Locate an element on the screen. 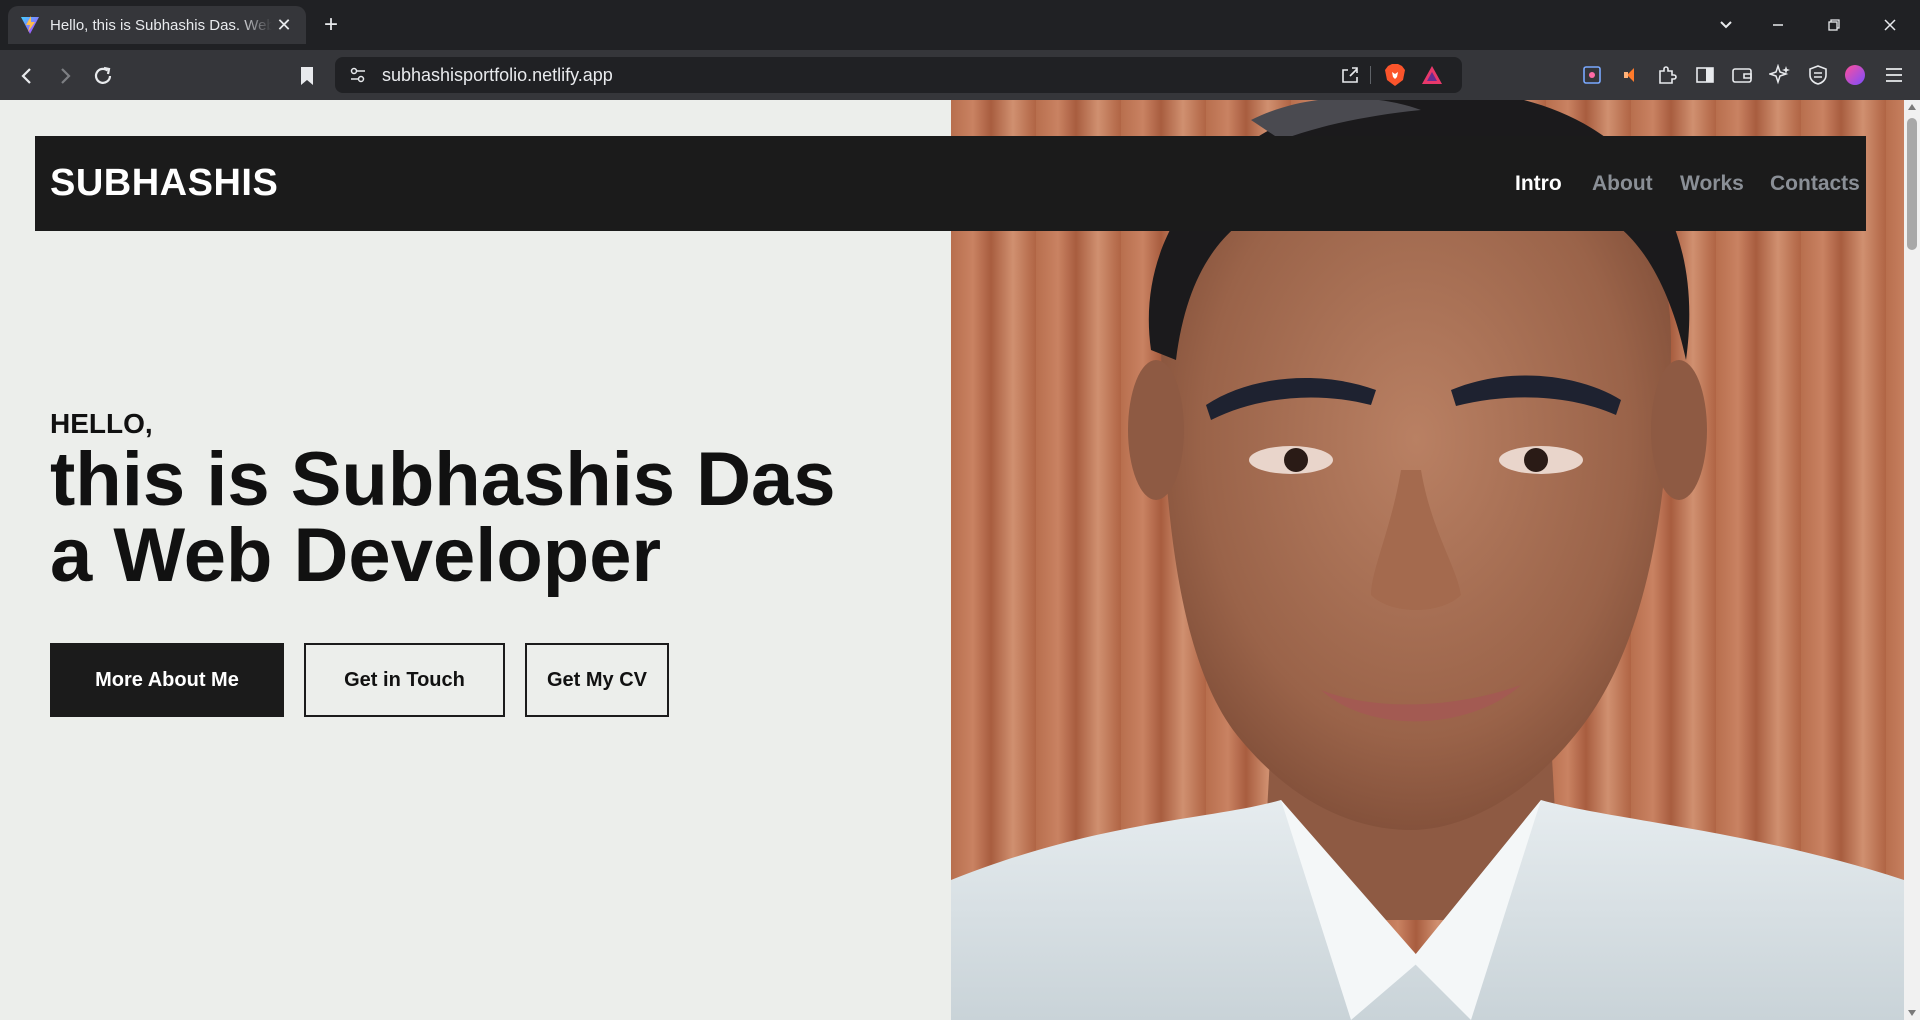 This screenshot has width=1920, height=1020. tune-icon is located at coordinates (358, 75).